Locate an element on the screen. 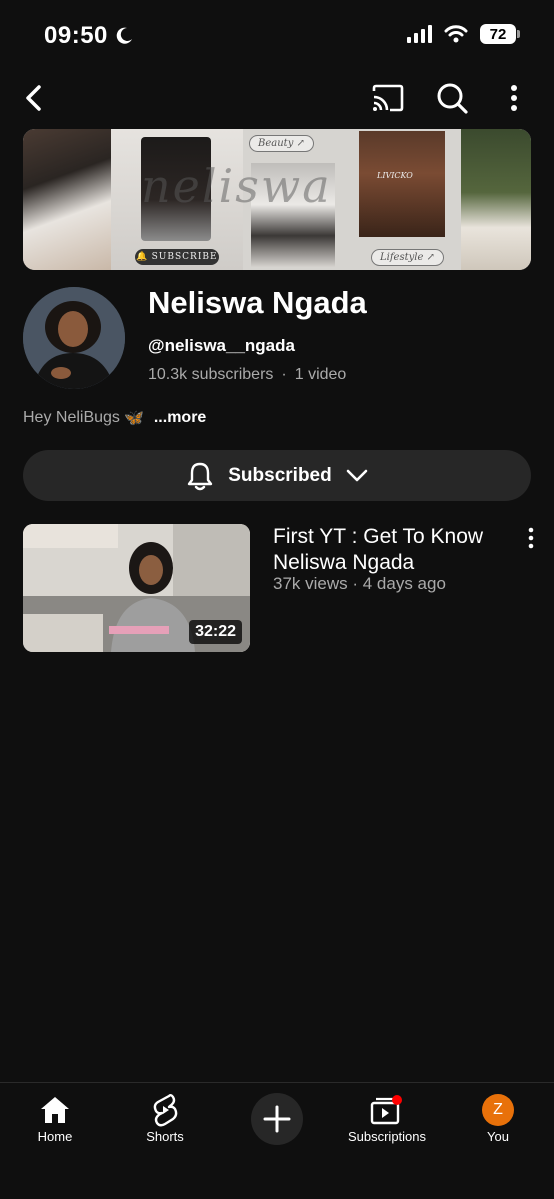 The height and width of the screenshot is (1199, 554). battery-level: 72 is located at coordinates (498, 34).